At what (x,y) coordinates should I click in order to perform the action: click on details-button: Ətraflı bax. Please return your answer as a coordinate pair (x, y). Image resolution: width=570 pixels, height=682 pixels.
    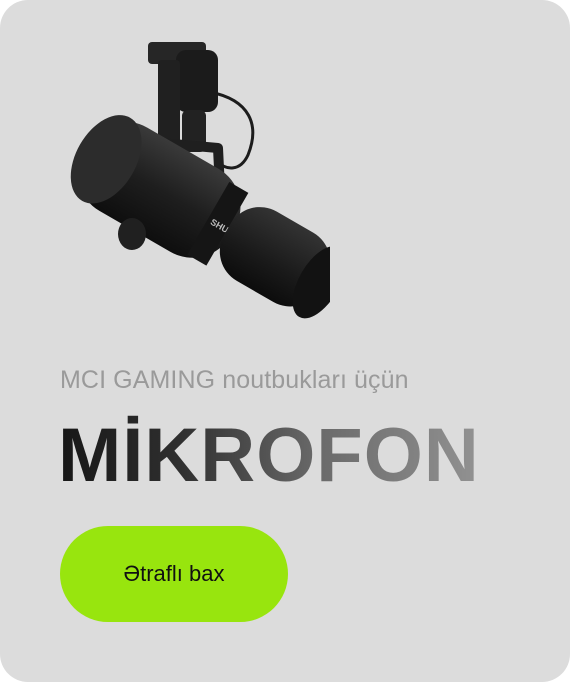
    Looking at the image, I should click on (174, 574).